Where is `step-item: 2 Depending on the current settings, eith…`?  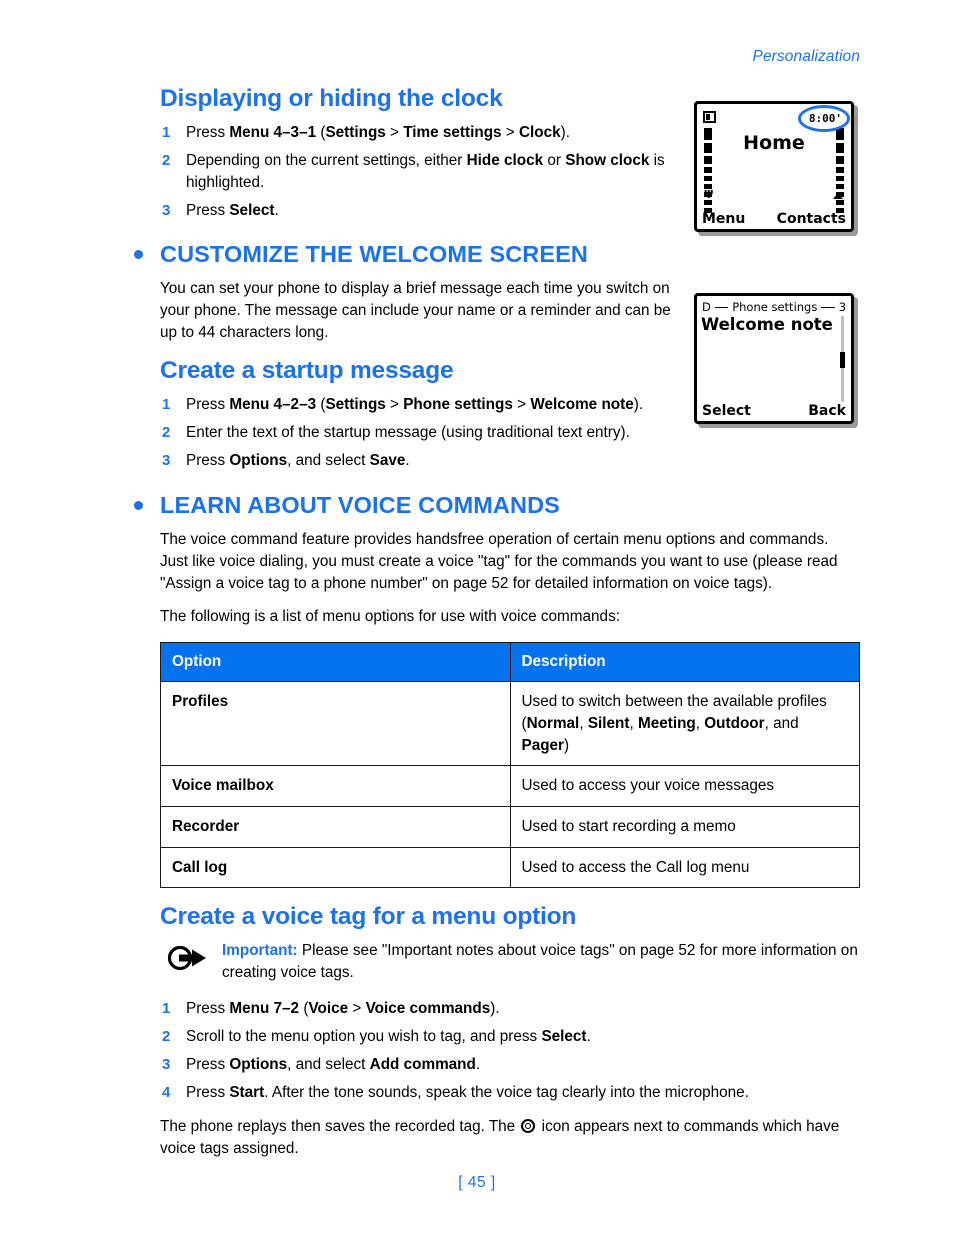
step-item: 2 Depending on the current settings, eith… is located at coordinates (420, 172).